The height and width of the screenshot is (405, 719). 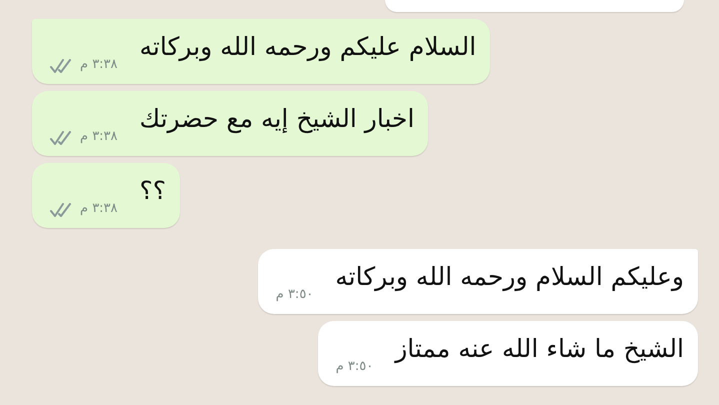 What do you see at coordinates (509, 277) in the screenshot?
I see `message-text: وعليكم السلام ورحمه الله وبركاته` at bounding box center [509, 277].